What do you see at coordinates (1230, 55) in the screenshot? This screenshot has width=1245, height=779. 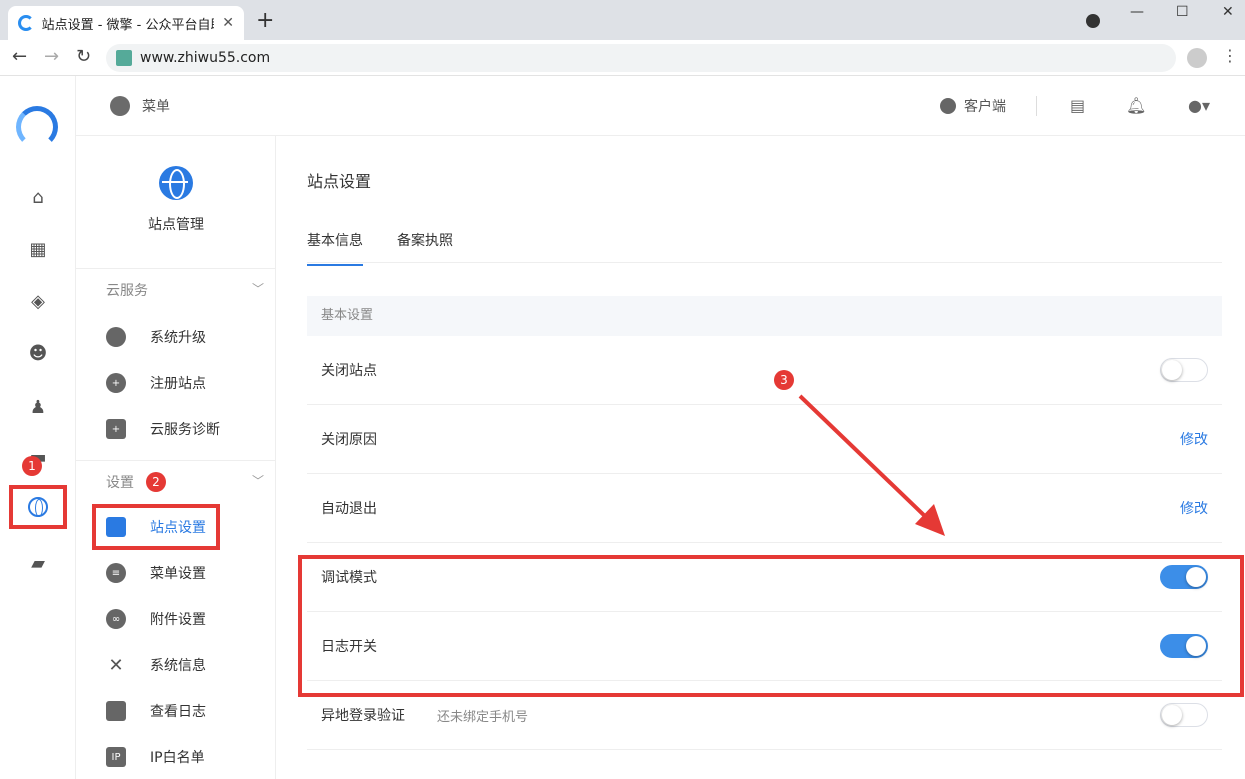 I see `browser-menu-icon: ⋮` at bounding box center [1230, 55].